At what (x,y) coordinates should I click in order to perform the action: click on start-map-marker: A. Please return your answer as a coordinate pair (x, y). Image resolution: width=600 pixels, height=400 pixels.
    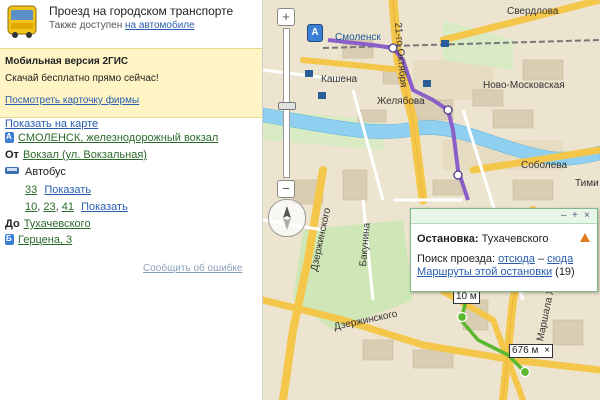
    Looking at the image, I should click on (315, 33).